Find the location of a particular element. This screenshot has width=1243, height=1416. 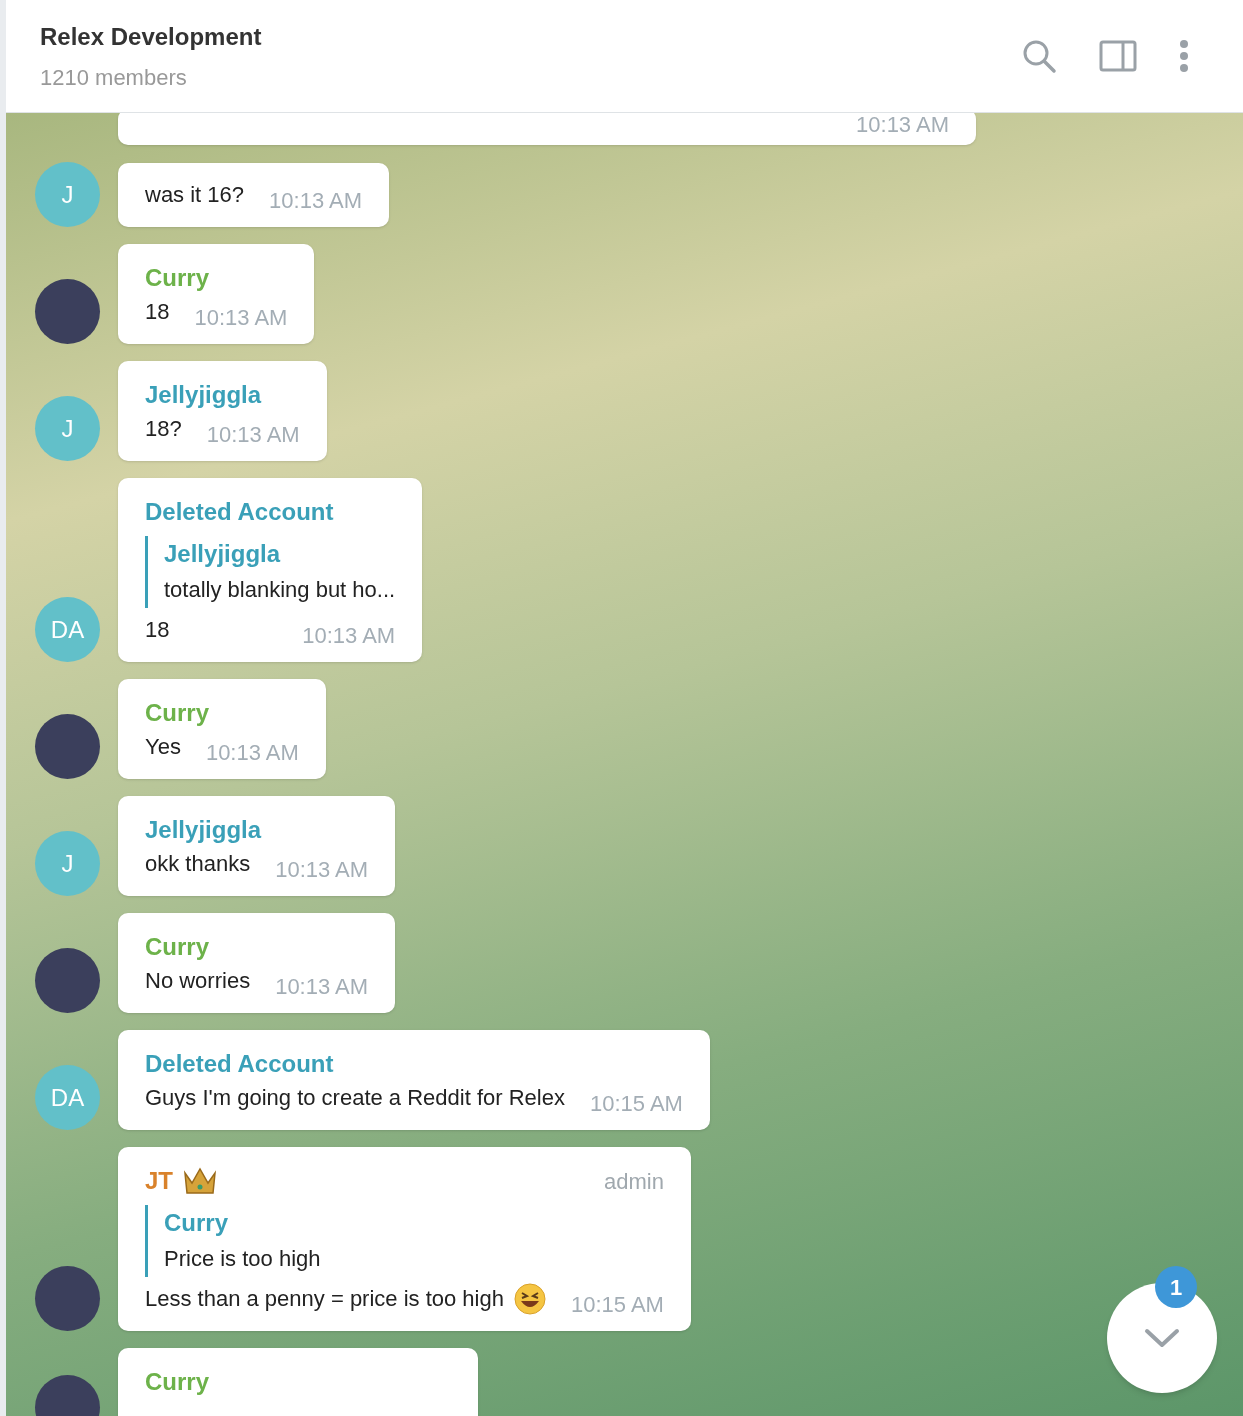

reply-sender-name: Jellyjiggla is located at coordinates (223, 554).